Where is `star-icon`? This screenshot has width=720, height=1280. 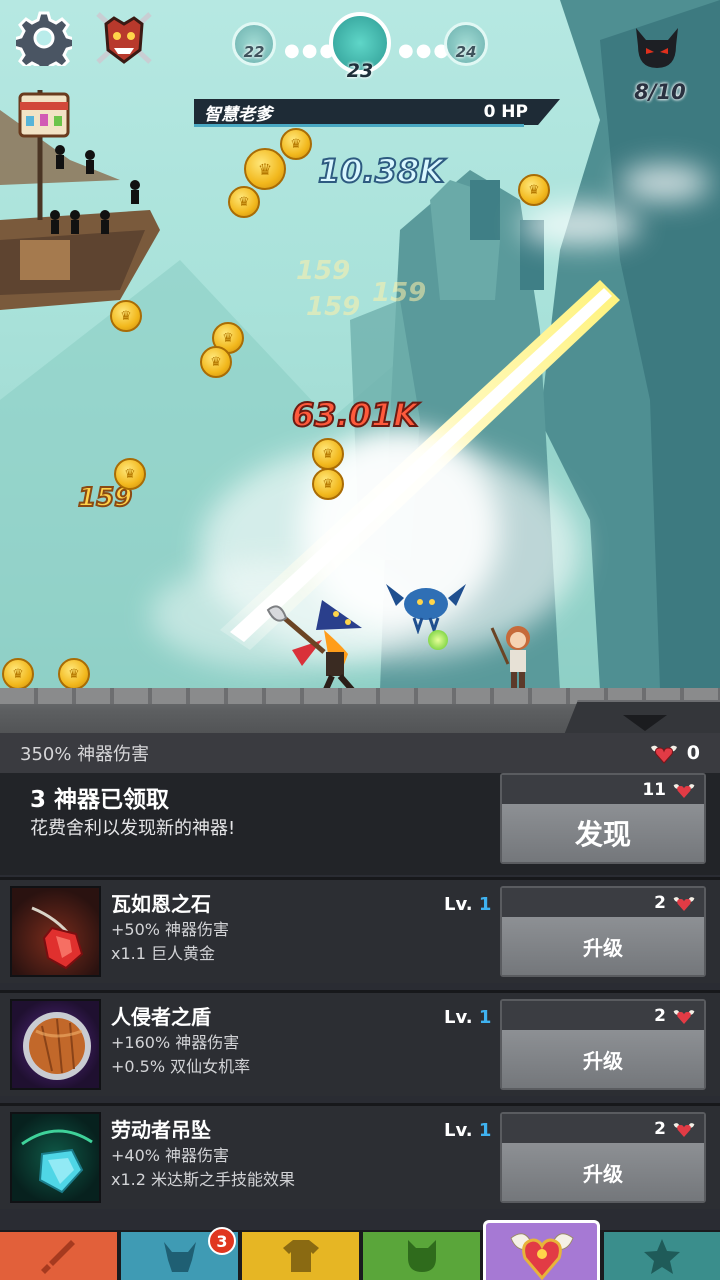 star-icon is located at coordinates (662, 1256).